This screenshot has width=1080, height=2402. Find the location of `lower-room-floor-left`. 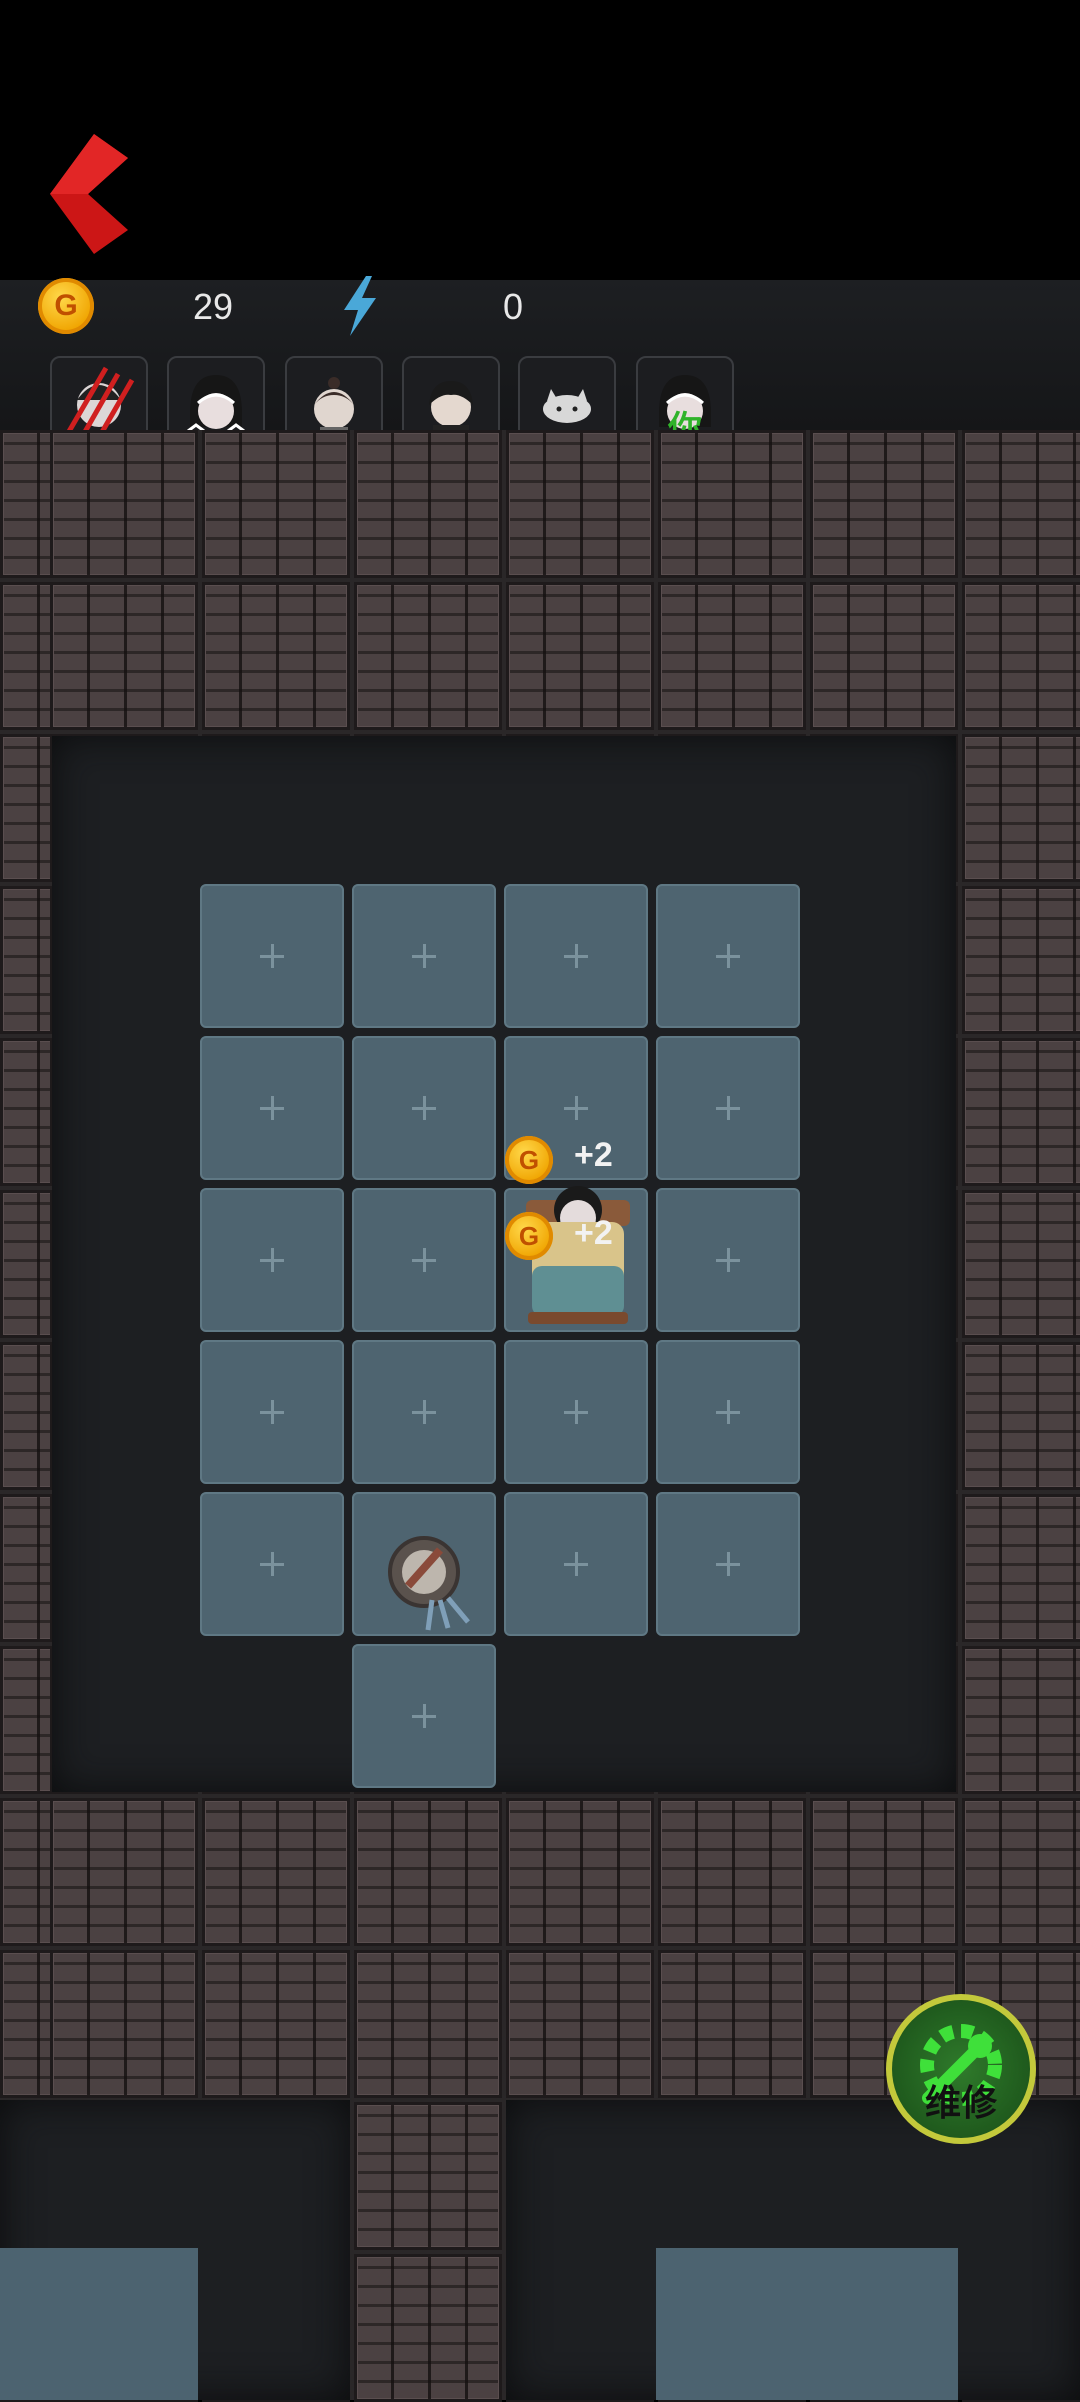

lower-room-floor-left is located at coordinates (99, 2324).